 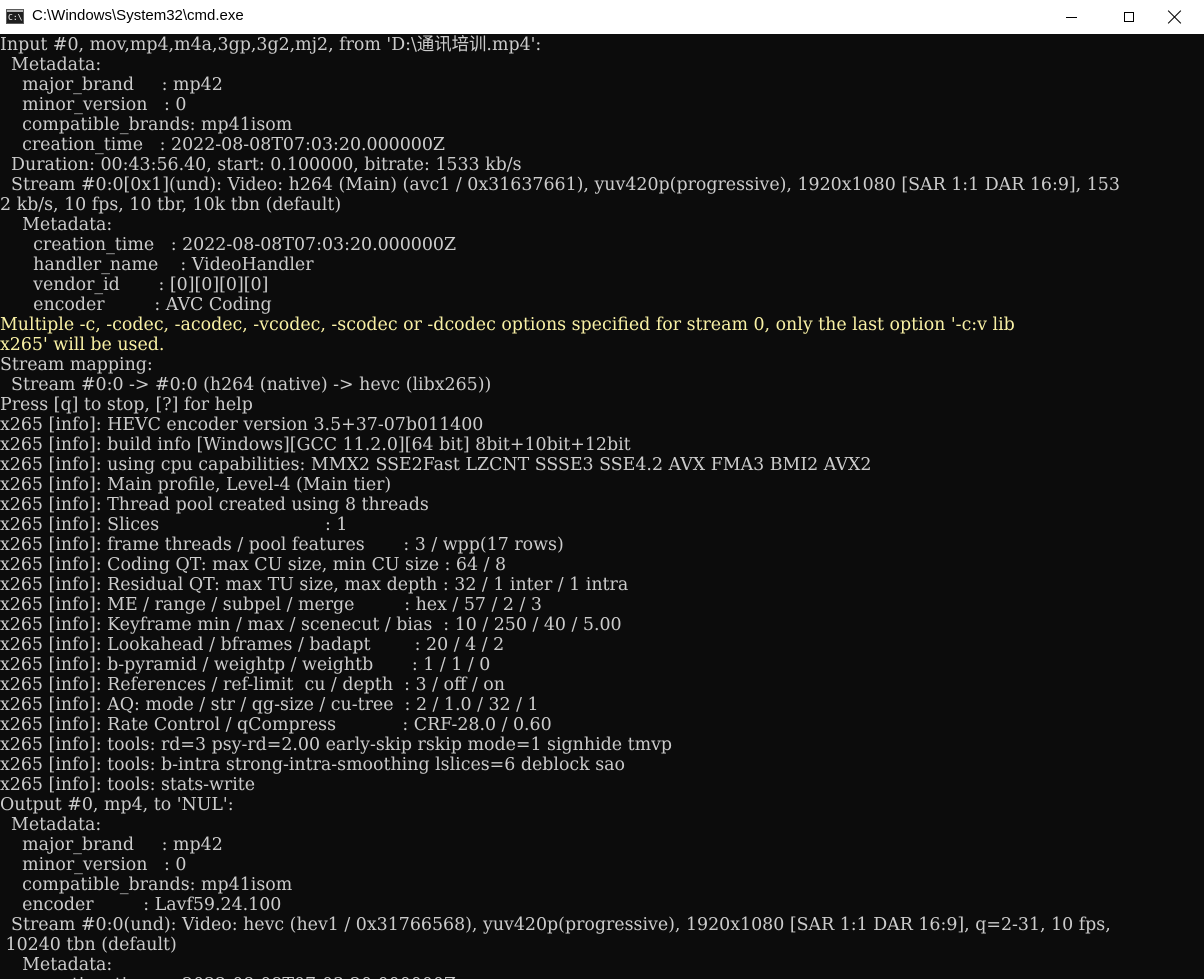 I want to click on console-line: x265 [info]: Slices : 1, so click(x=174, y=525).